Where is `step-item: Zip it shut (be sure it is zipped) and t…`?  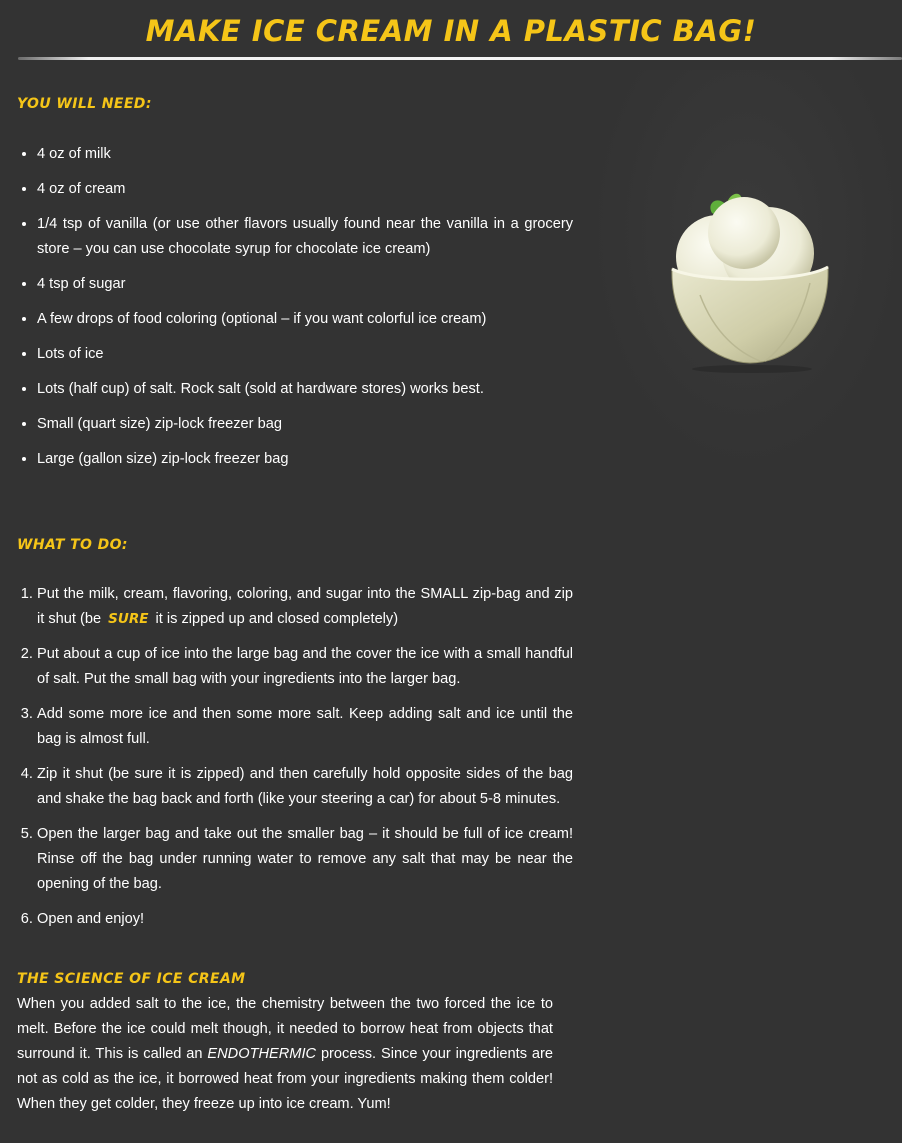
step-item: Zip it shut (be sure it is zipped) and t… is located at coordinates (305, 787).